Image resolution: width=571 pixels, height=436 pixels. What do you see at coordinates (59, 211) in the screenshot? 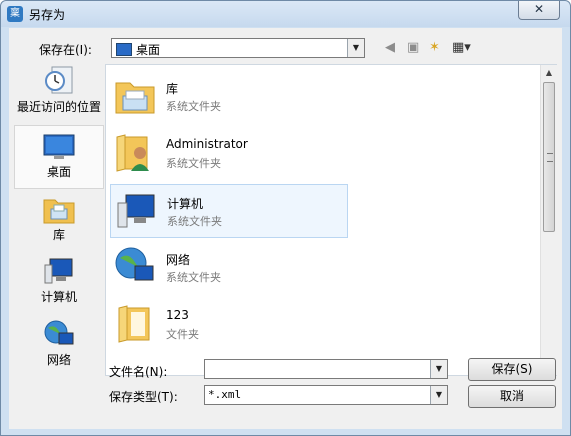
I see `library-icon` at bounding box center [59, 211].